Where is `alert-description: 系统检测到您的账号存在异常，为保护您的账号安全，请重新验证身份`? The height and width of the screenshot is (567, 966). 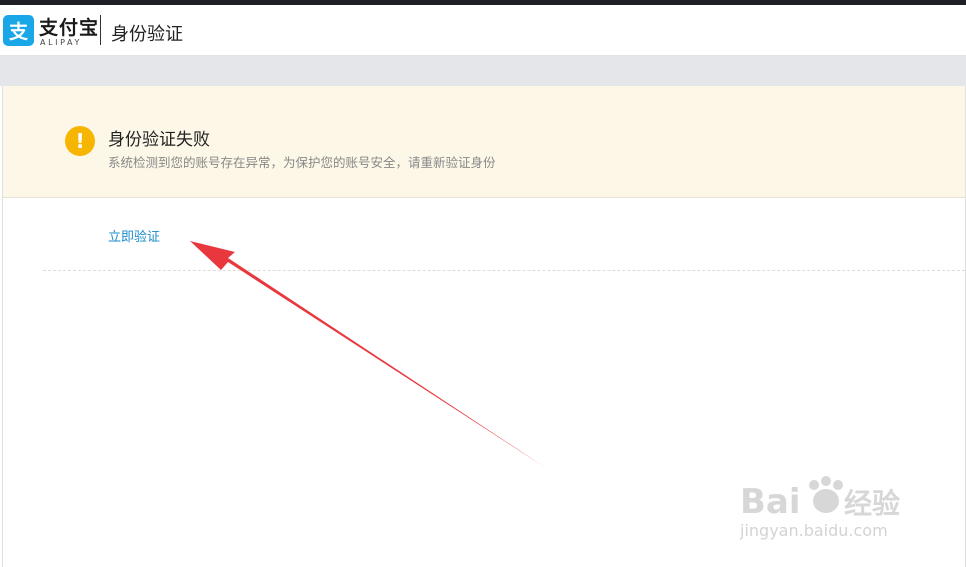
alert-description: 系统检测到您的账号存在异常，为保护您的账号安全，请重新验证身份 is located at coordinates (302, 162).